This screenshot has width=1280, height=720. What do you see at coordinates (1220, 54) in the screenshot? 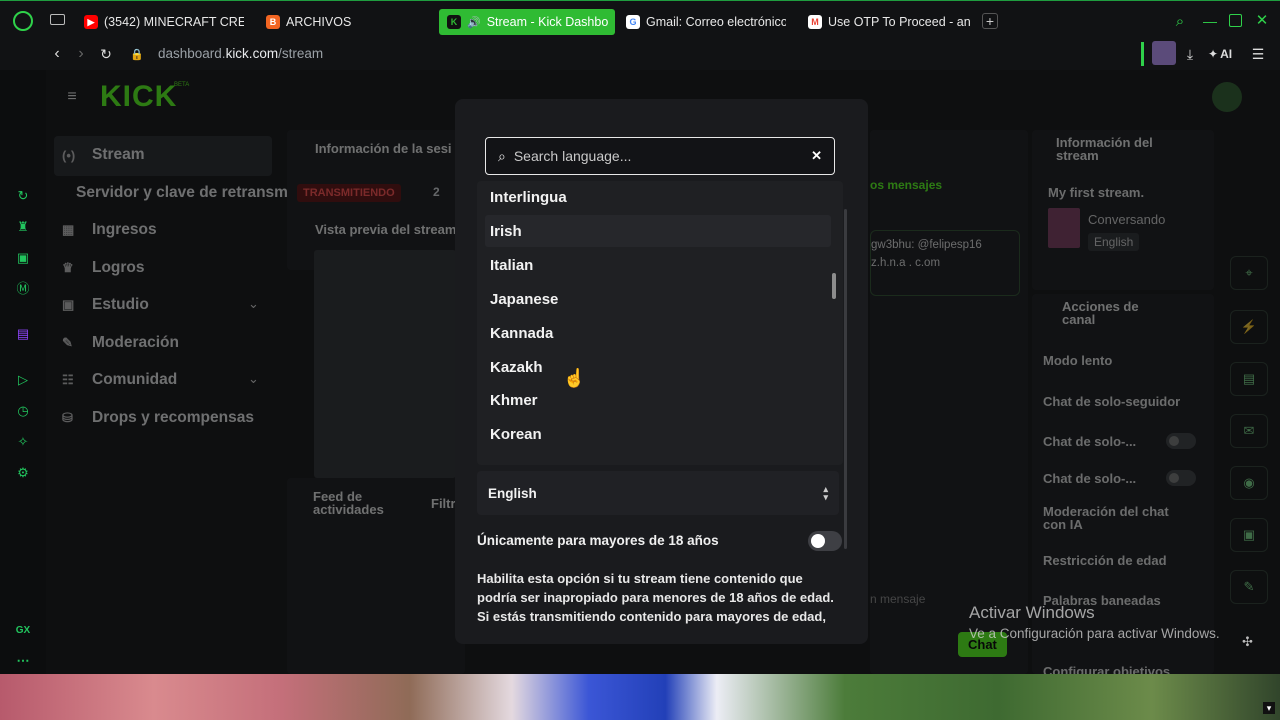
I see `ai-icon: ✦ AI` at bounding box center [1220, 54].